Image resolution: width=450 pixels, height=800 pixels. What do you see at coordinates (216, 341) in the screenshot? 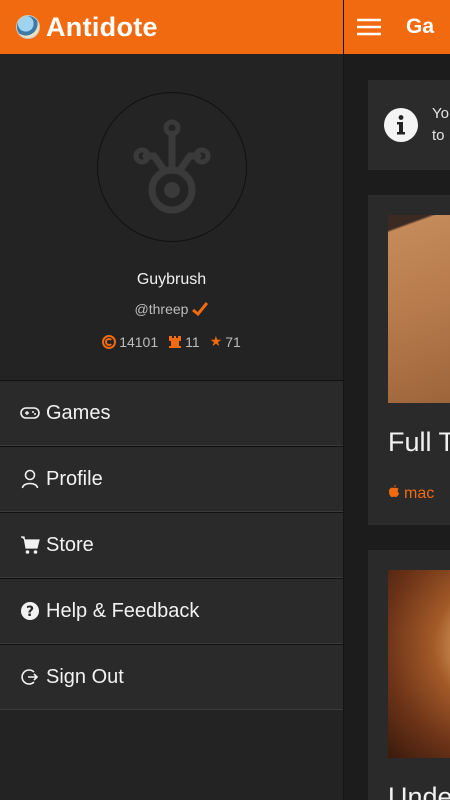
I see `star-icon: ★` at bounding box center [216, 341].